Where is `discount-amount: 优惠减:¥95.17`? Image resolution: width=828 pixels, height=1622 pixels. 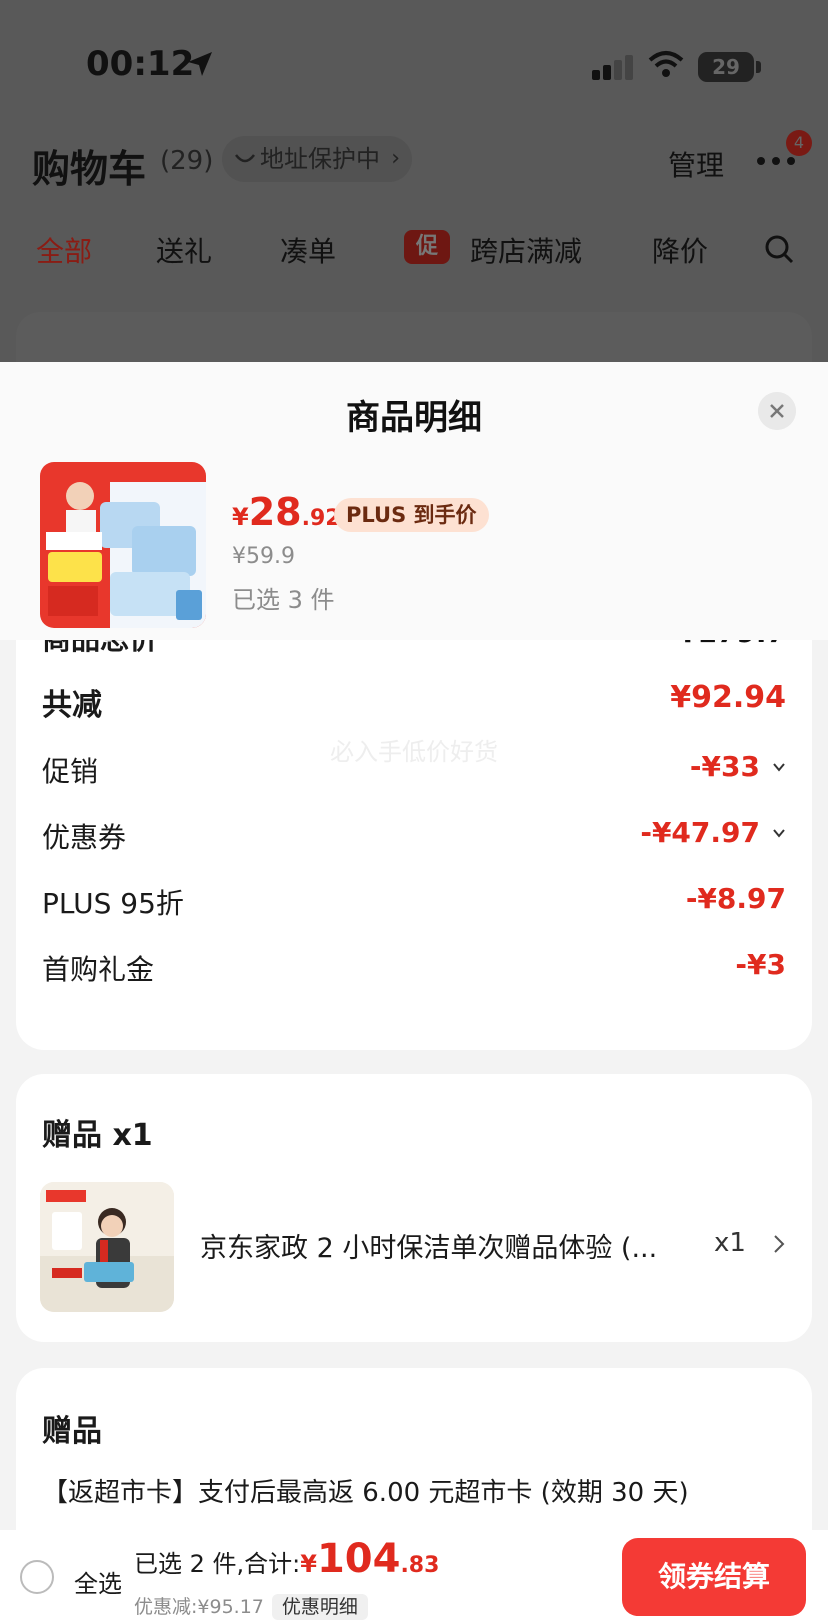
discount-amount: 优惠减:¥95.17 is located at coordinates (199, 1607).